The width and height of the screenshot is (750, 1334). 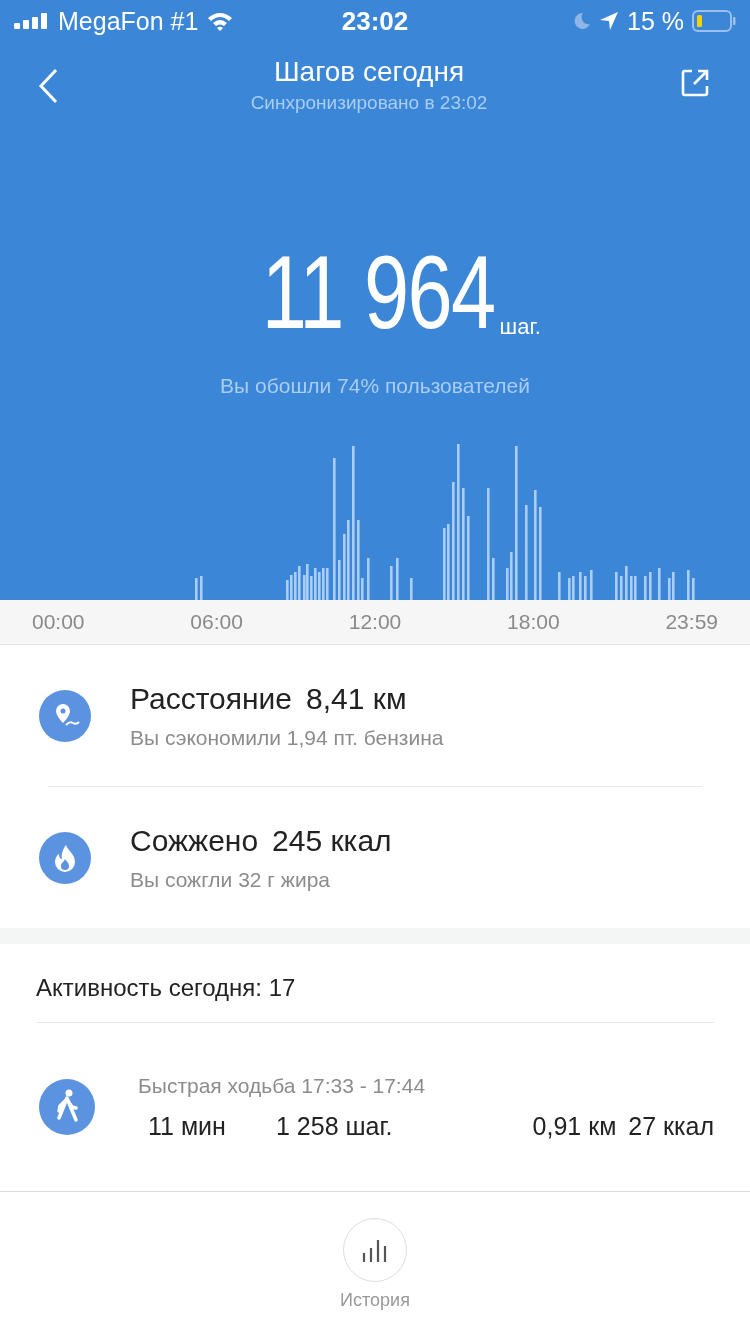 What do you see at coordinates (375, 1250) in the screenshot?
I see `bar-chart-icon` at bounding box center [375, 1250].